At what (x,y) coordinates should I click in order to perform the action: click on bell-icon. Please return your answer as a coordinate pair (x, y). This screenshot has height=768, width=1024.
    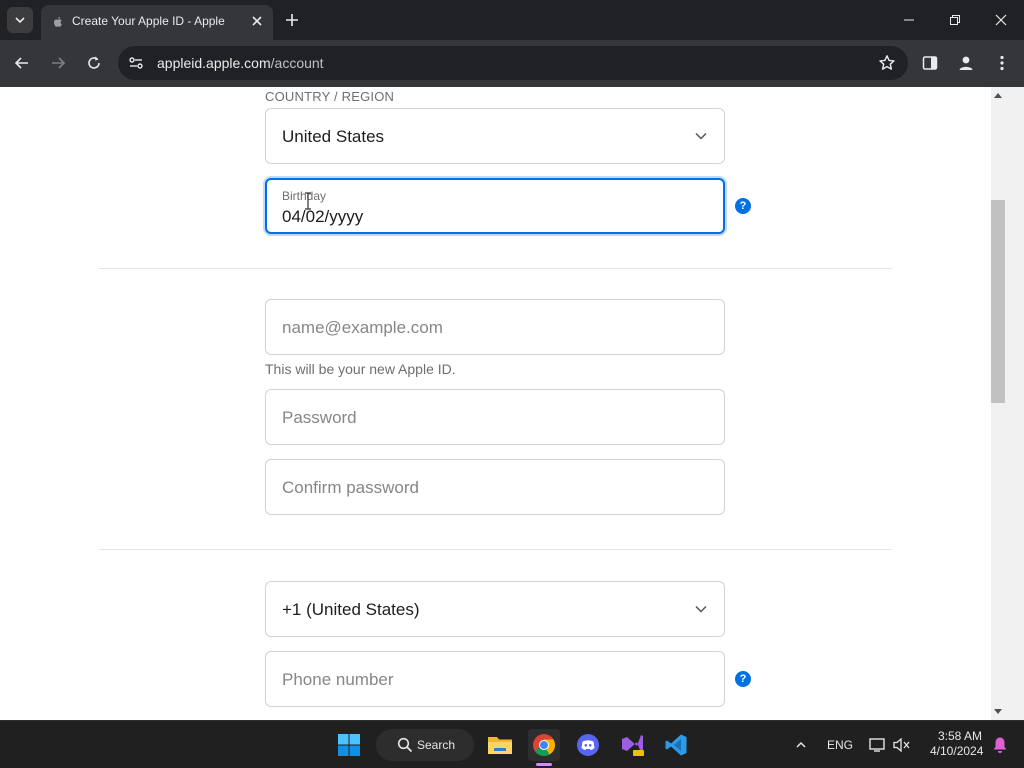
    Looking at the image, I should click on (1000, 745).